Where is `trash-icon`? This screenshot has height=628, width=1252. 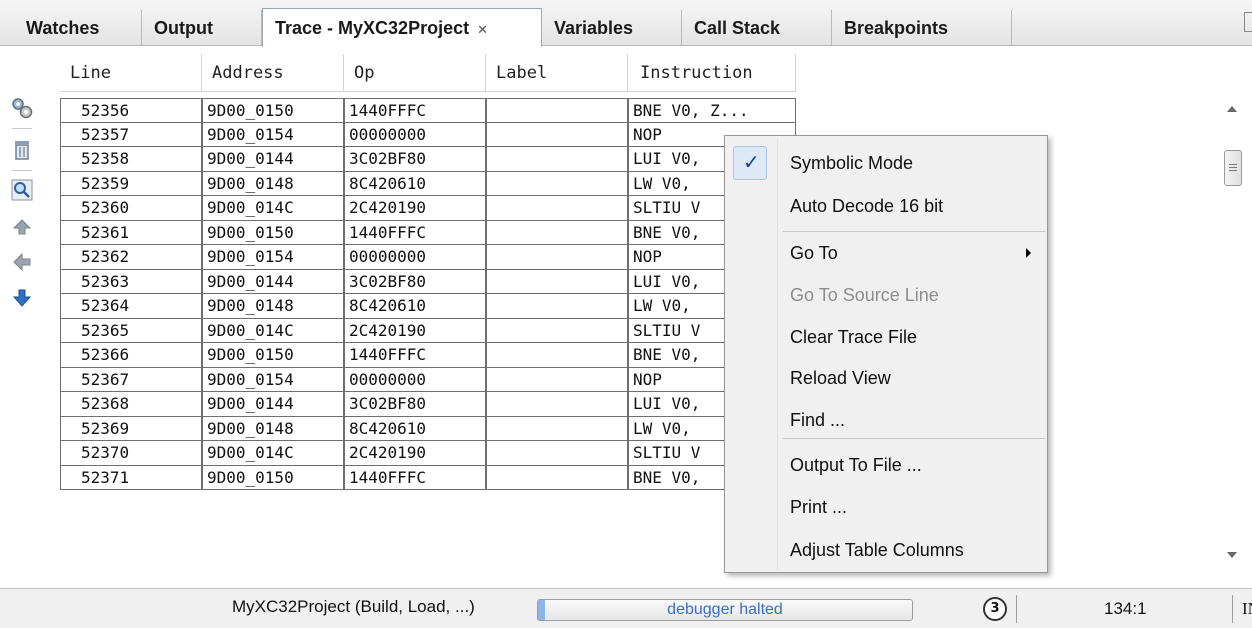 trash-icon is located at coordinates (22, 150).